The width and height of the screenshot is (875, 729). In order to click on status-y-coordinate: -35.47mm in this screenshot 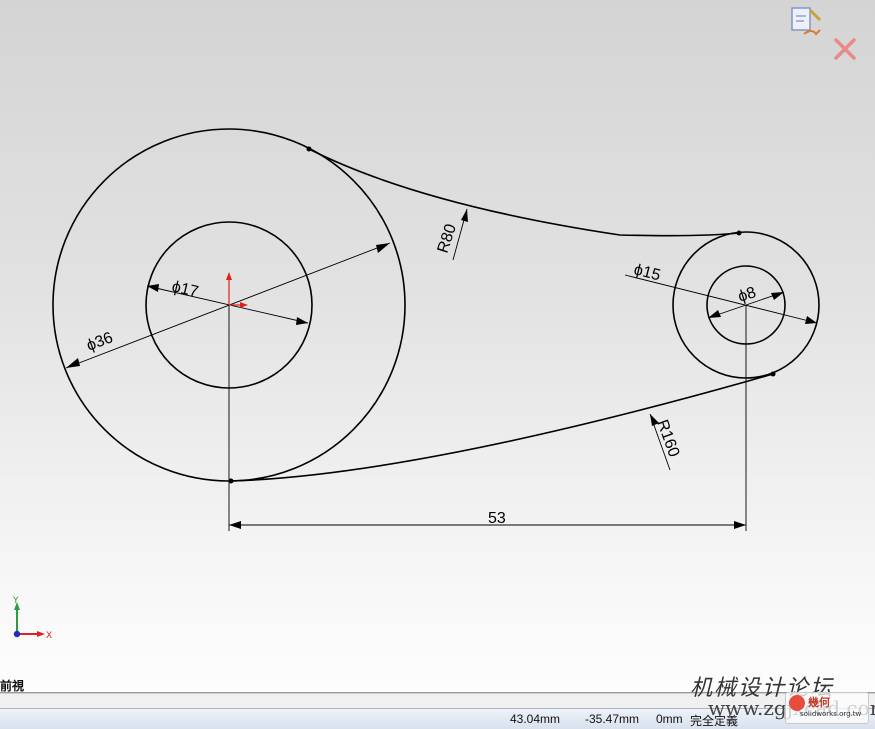, I will do `click(612, 719)`.